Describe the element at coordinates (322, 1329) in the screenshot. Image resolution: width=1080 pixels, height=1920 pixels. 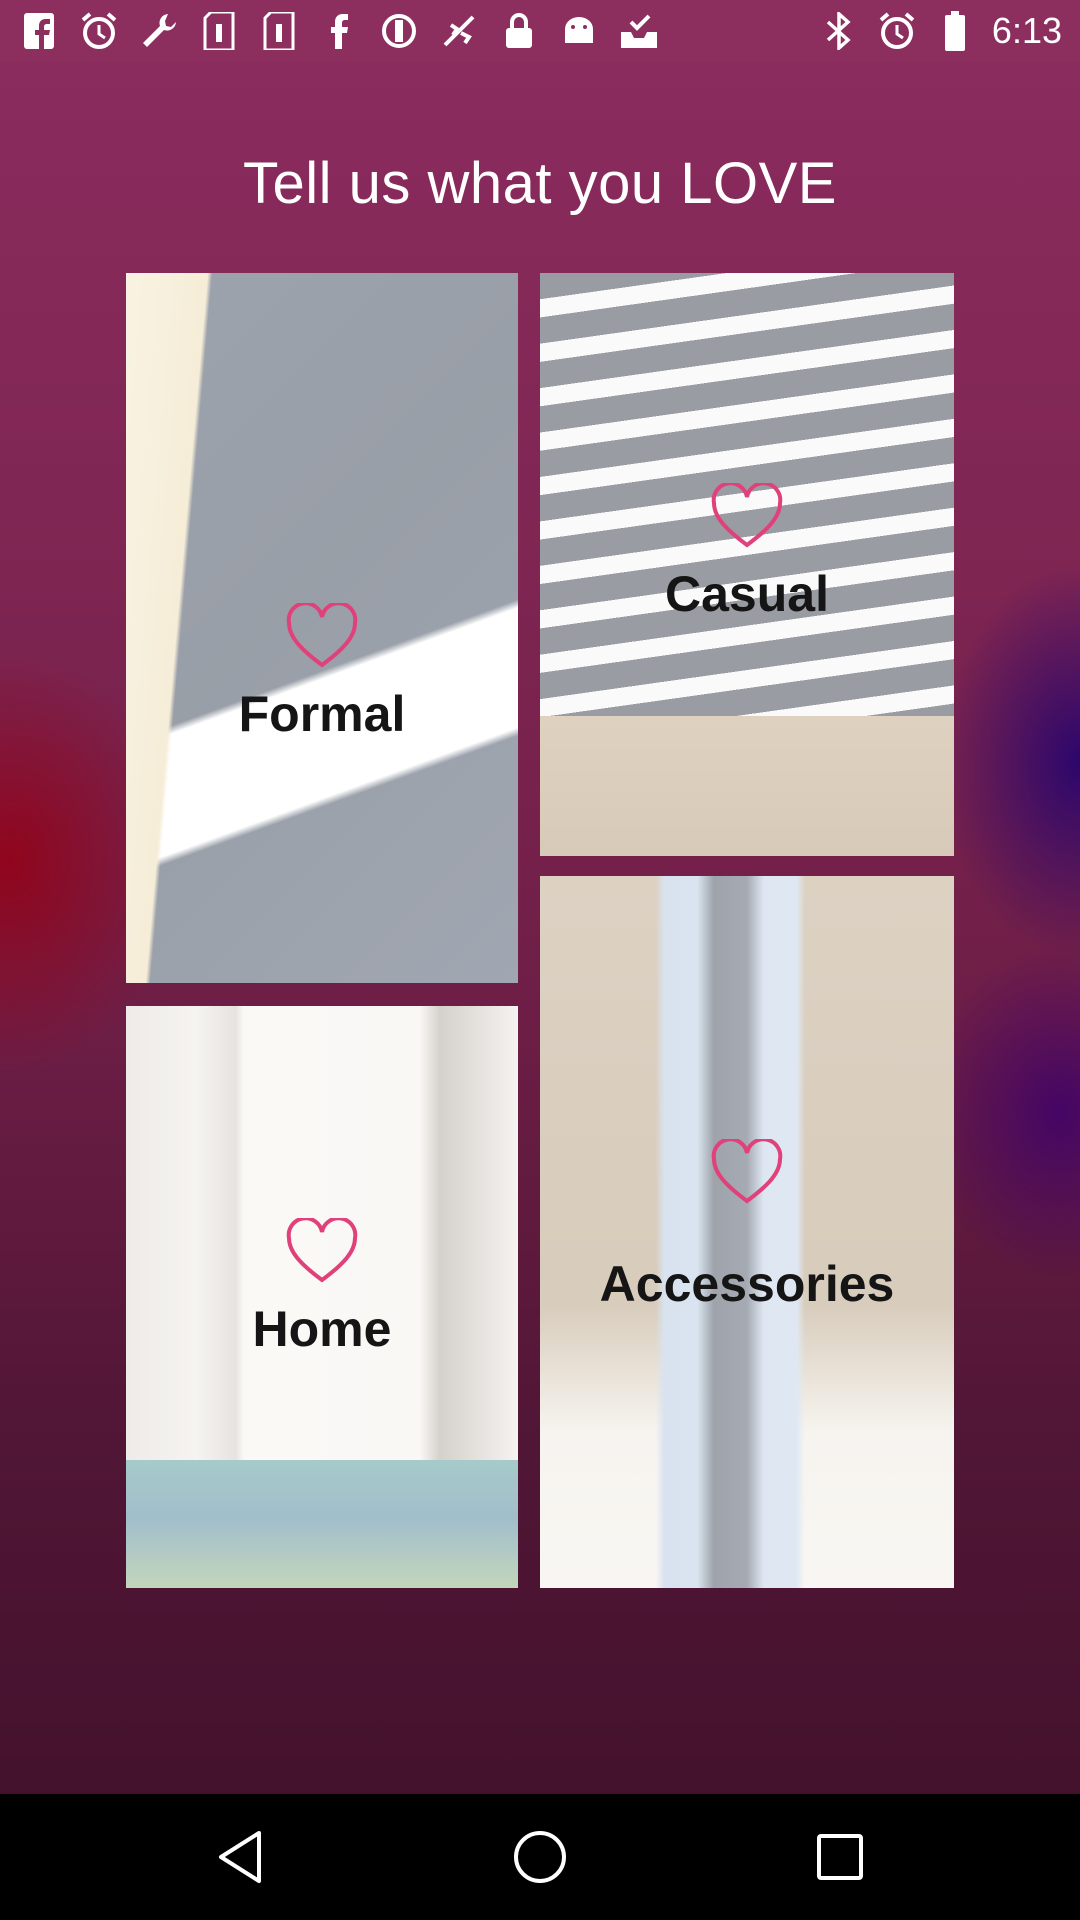
I see `category-label-home: Home` at that location.